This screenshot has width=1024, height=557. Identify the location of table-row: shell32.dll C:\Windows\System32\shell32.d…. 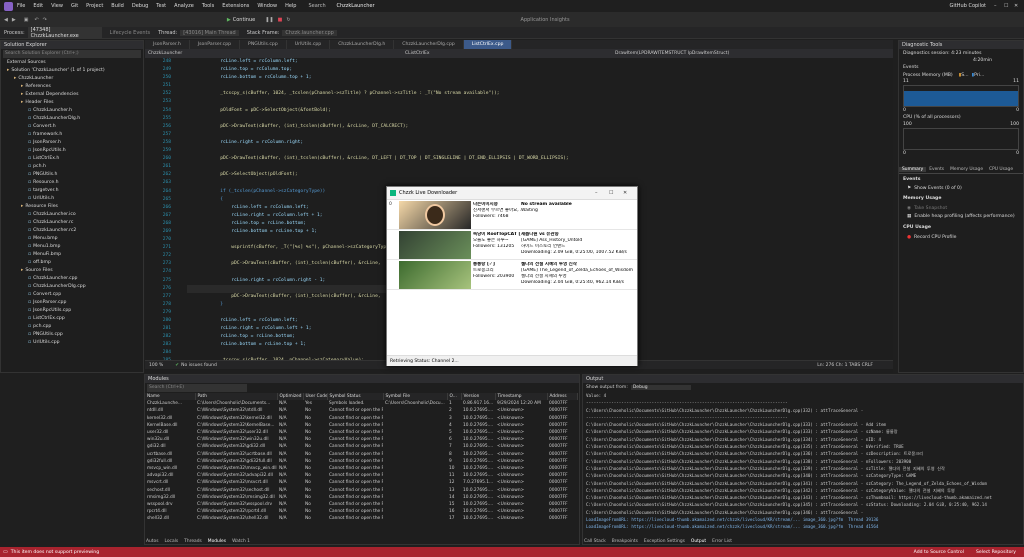
(361, 518).